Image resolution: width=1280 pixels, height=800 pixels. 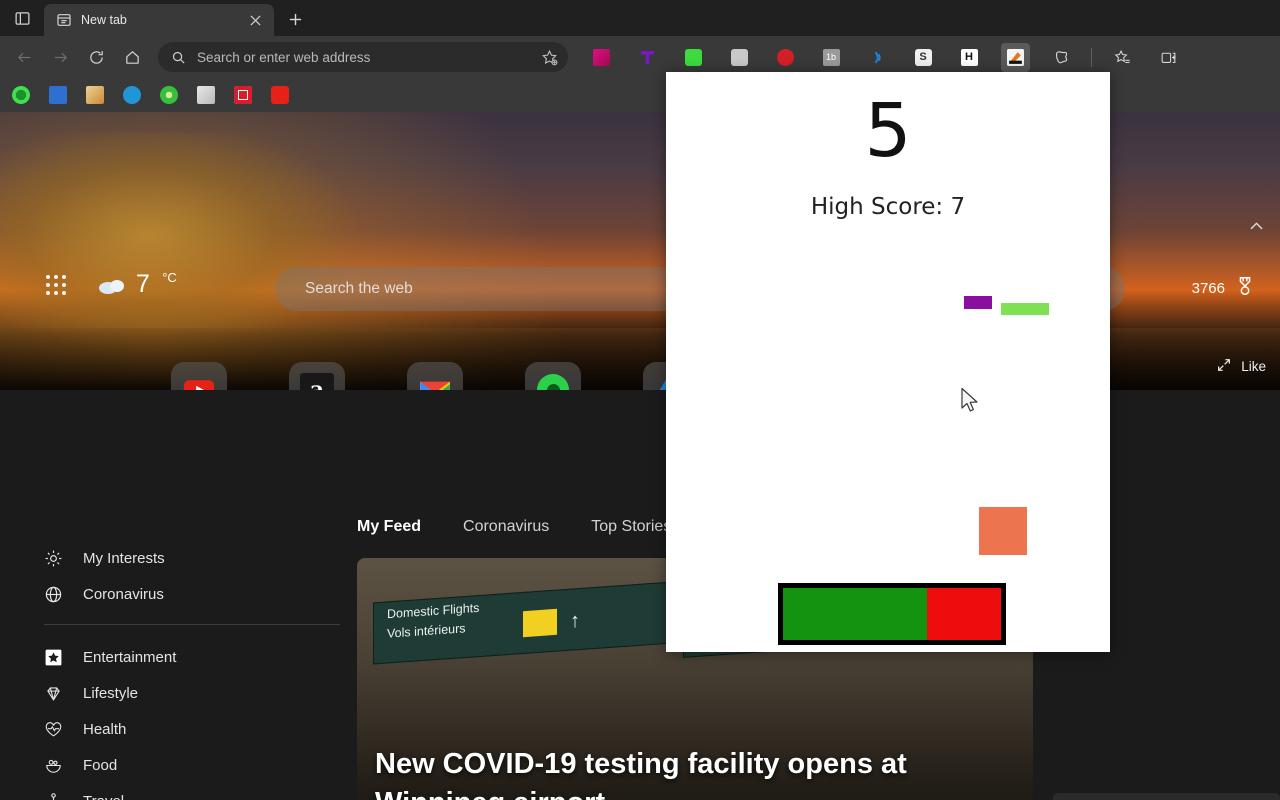 What do you see at coordinates (53, 594) in the screenshot?
I see `globe-icon` at bounding box center [53, 594].